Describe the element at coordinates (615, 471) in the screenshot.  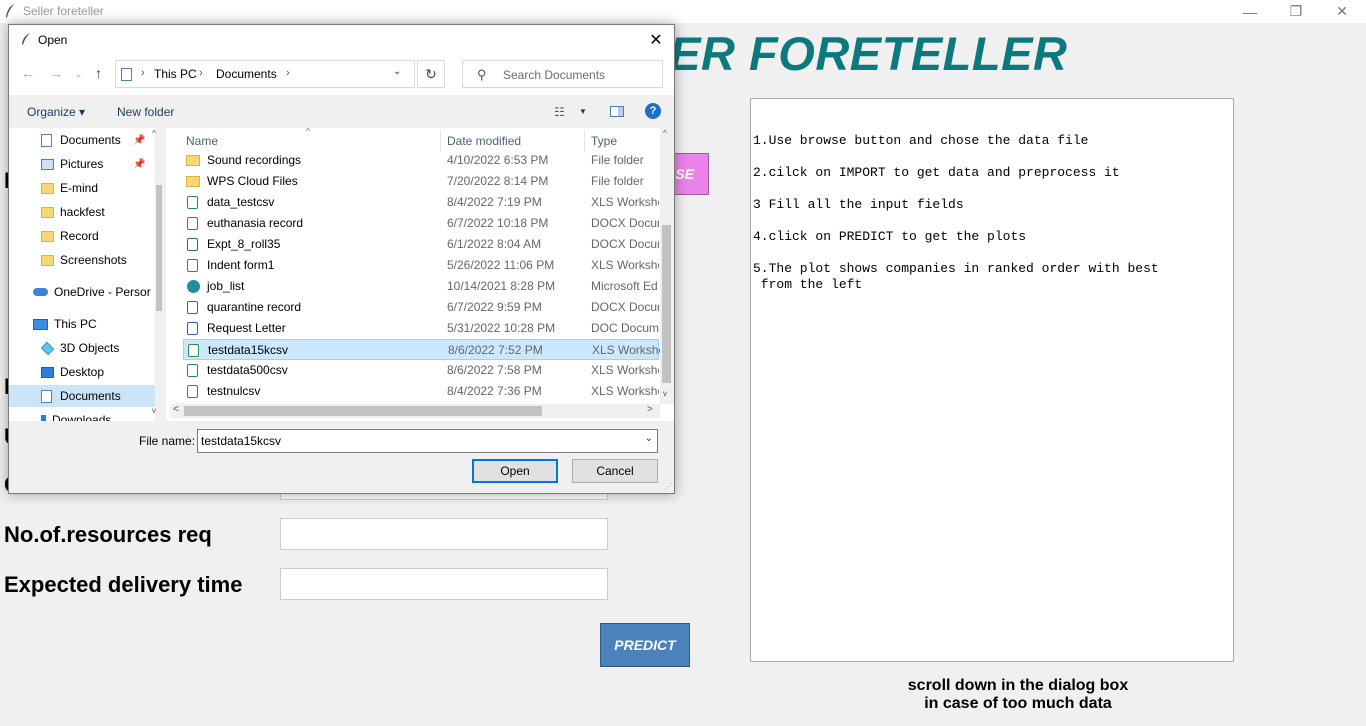
I see `cancel-button: Cancel` at that location.